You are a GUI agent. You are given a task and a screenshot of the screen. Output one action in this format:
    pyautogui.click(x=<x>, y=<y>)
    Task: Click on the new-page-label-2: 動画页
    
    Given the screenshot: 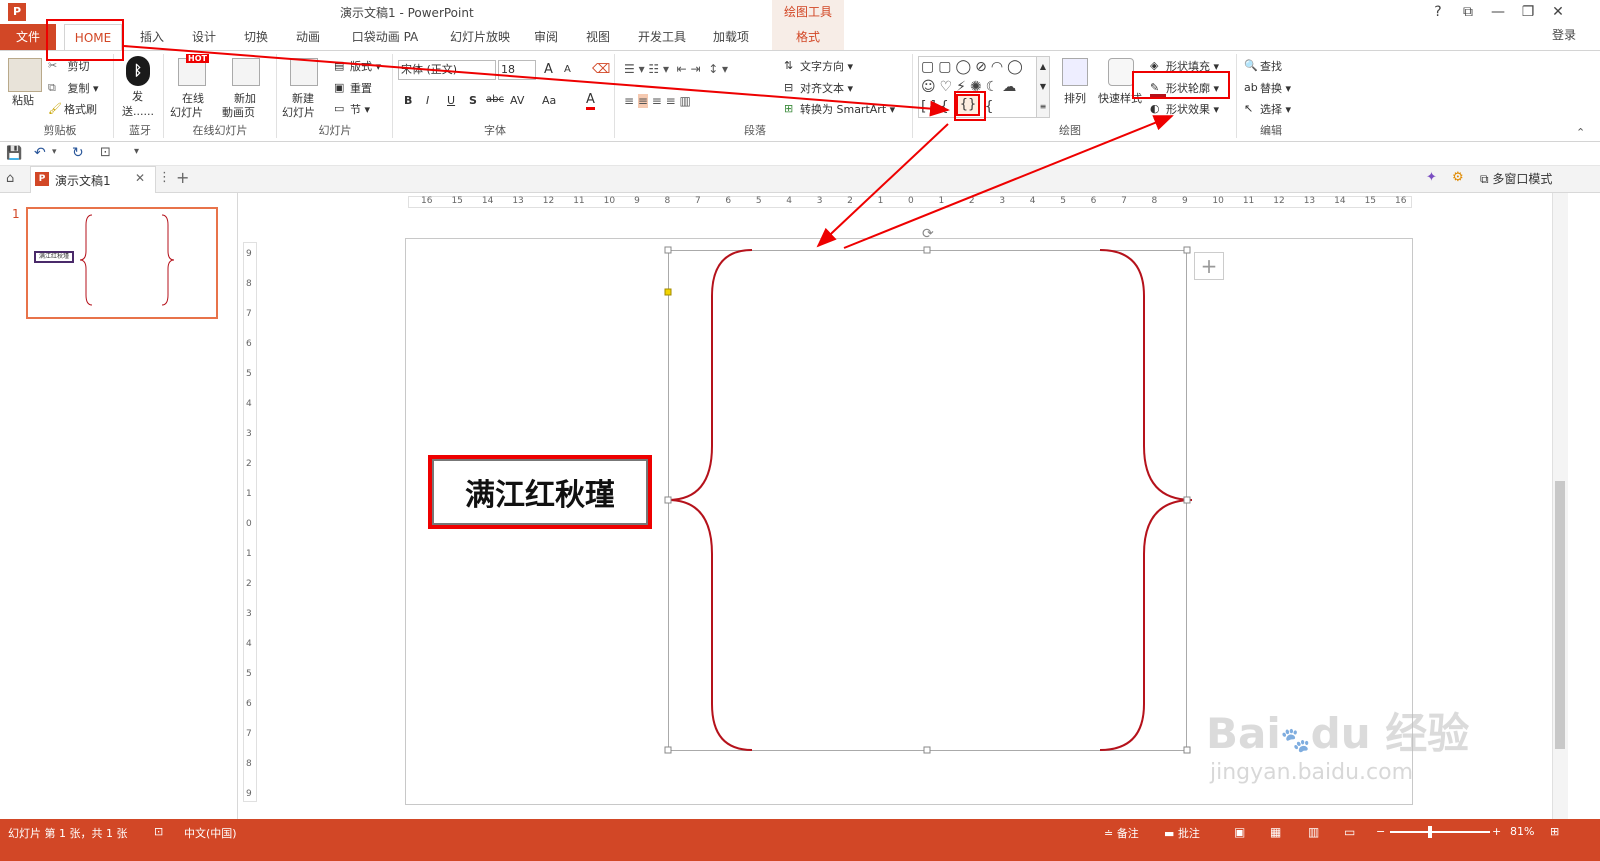 What is the action you would take?
    pyautogui.click(x=238, y=112)
    